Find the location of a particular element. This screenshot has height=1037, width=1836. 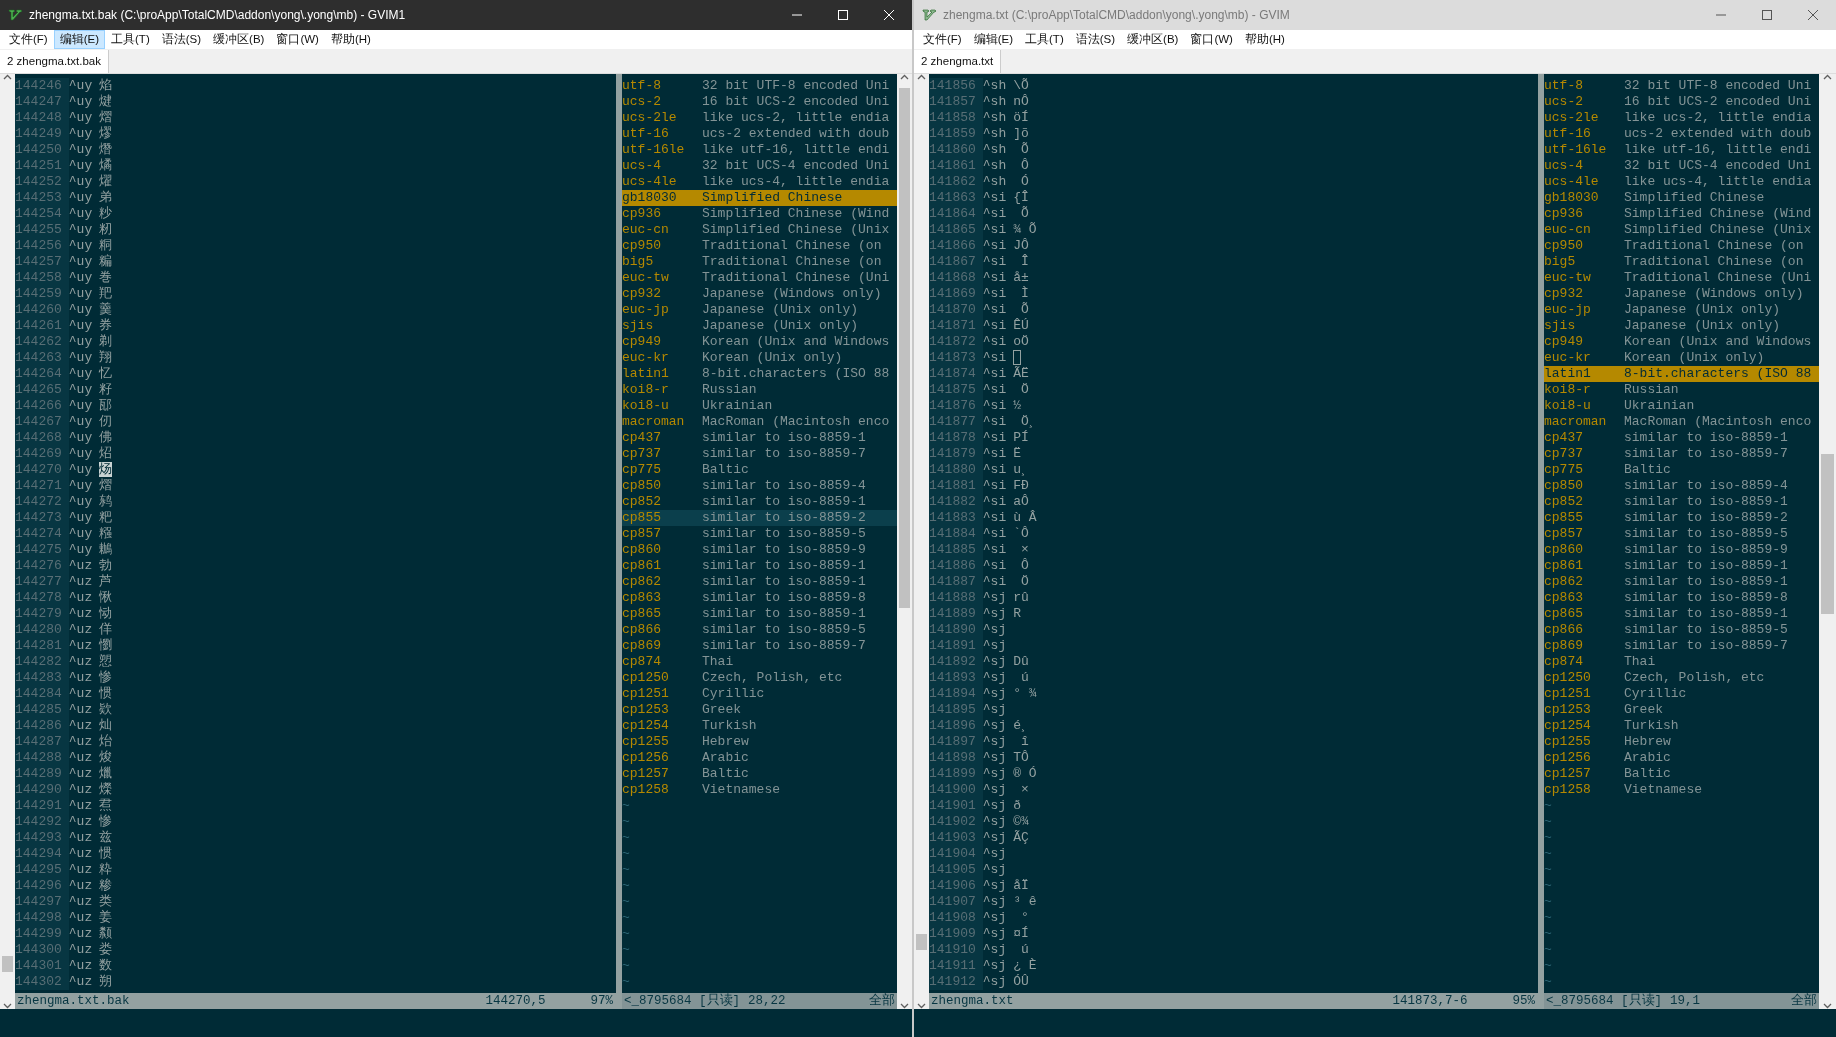

line-text: î is located at coordinates (1024, 742).